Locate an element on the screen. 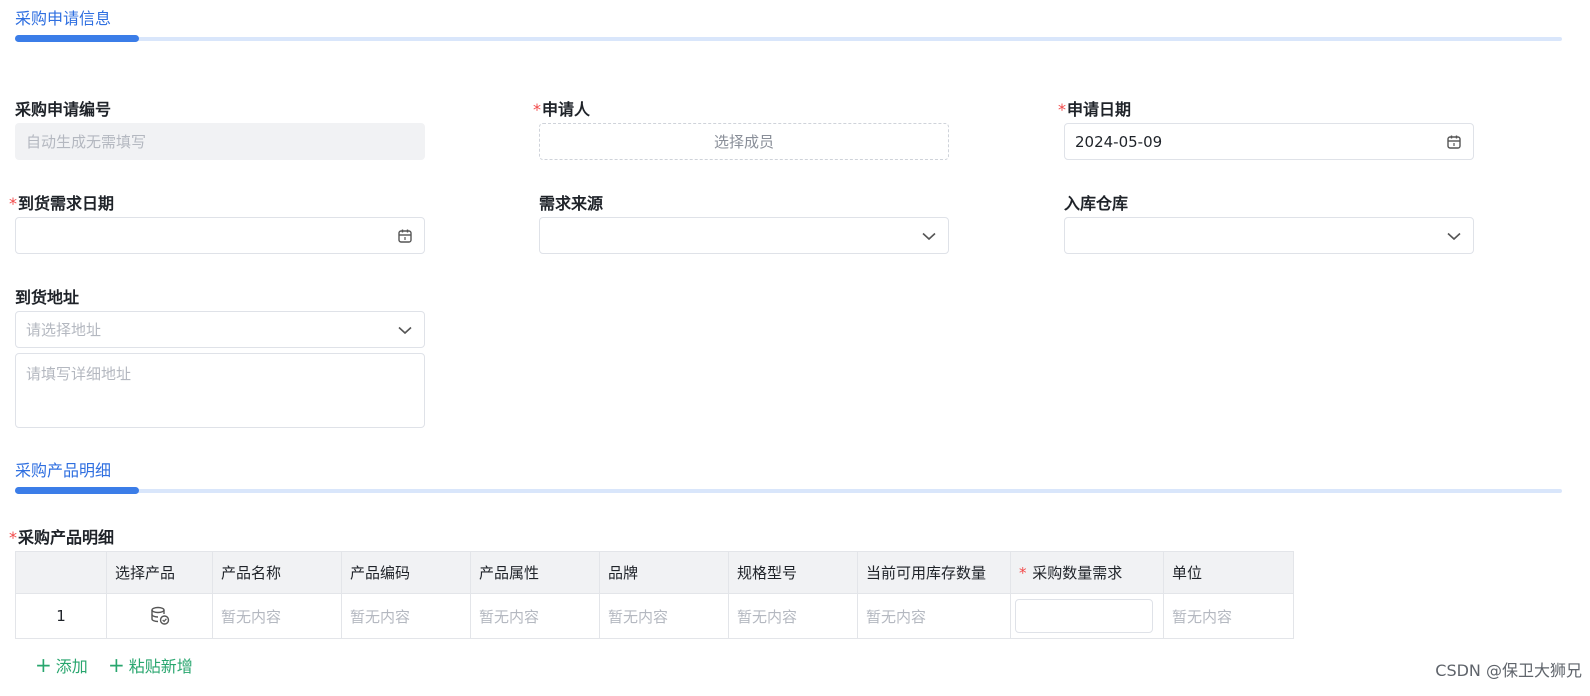 Image resolution: width=1590 pixels, height=696 pixels. arrival-date-label: *到货需求日期 is located at coordinates (62, 203).